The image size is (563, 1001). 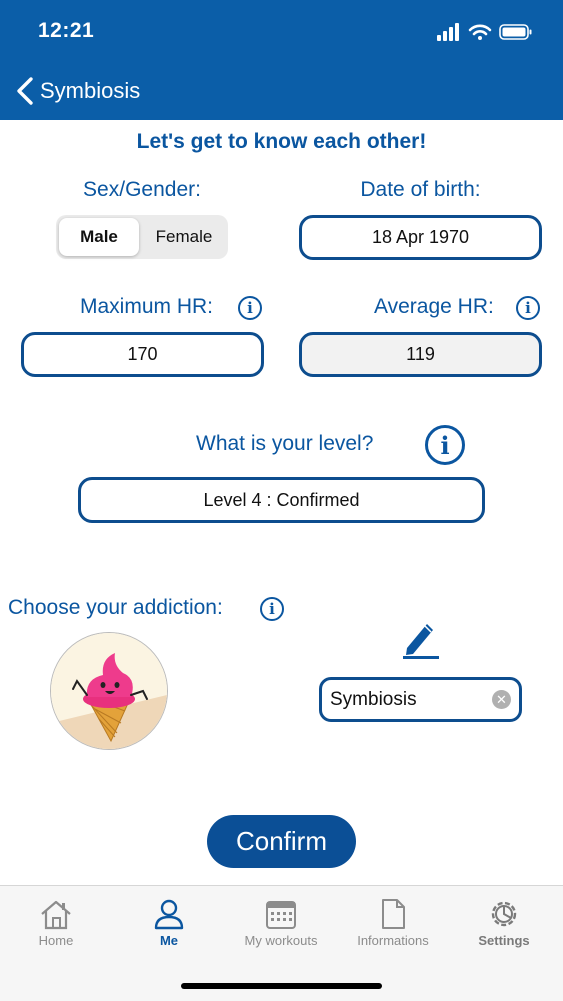 I want to click on tab-my-workouts-label: My workouts, so click(x=281, y=940).